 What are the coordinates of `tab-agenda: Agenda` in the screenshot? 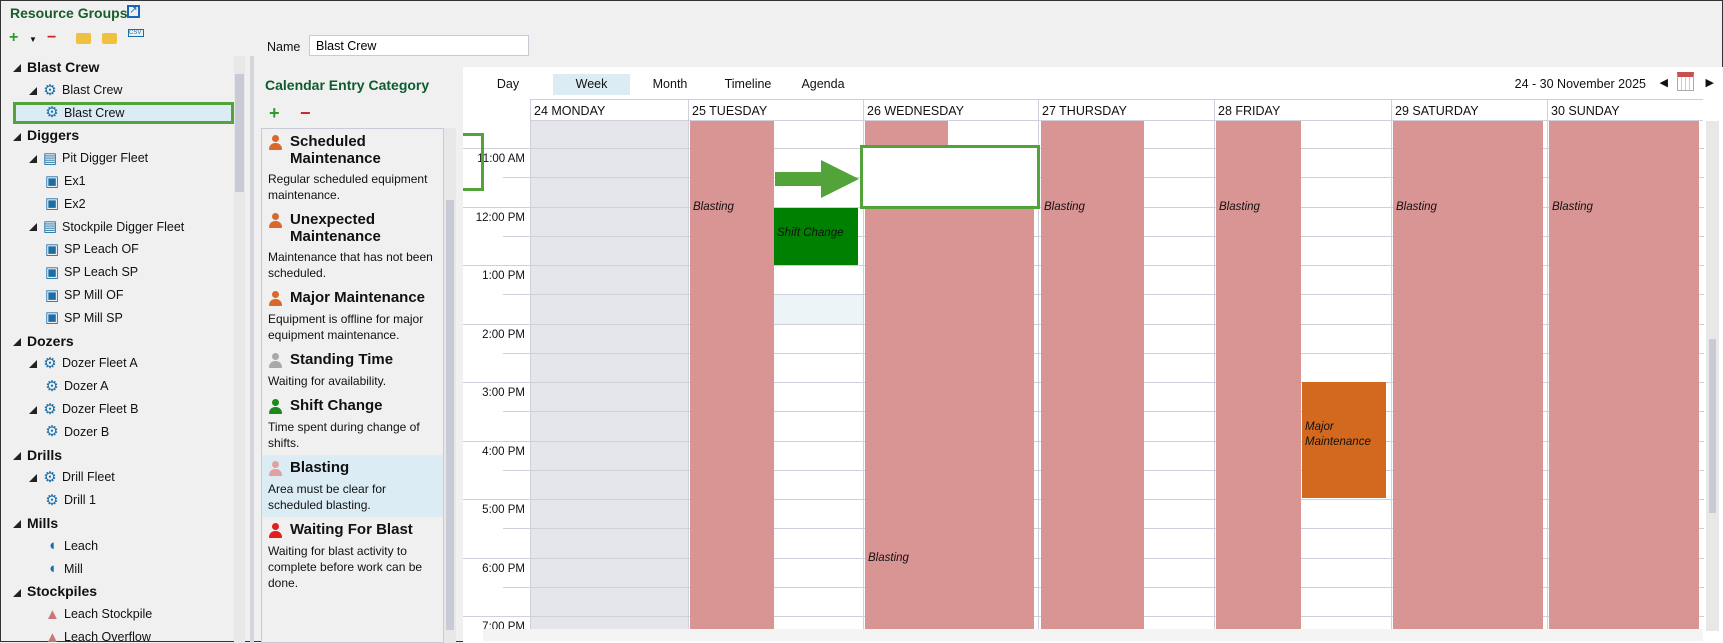 It's located at (823, 84).